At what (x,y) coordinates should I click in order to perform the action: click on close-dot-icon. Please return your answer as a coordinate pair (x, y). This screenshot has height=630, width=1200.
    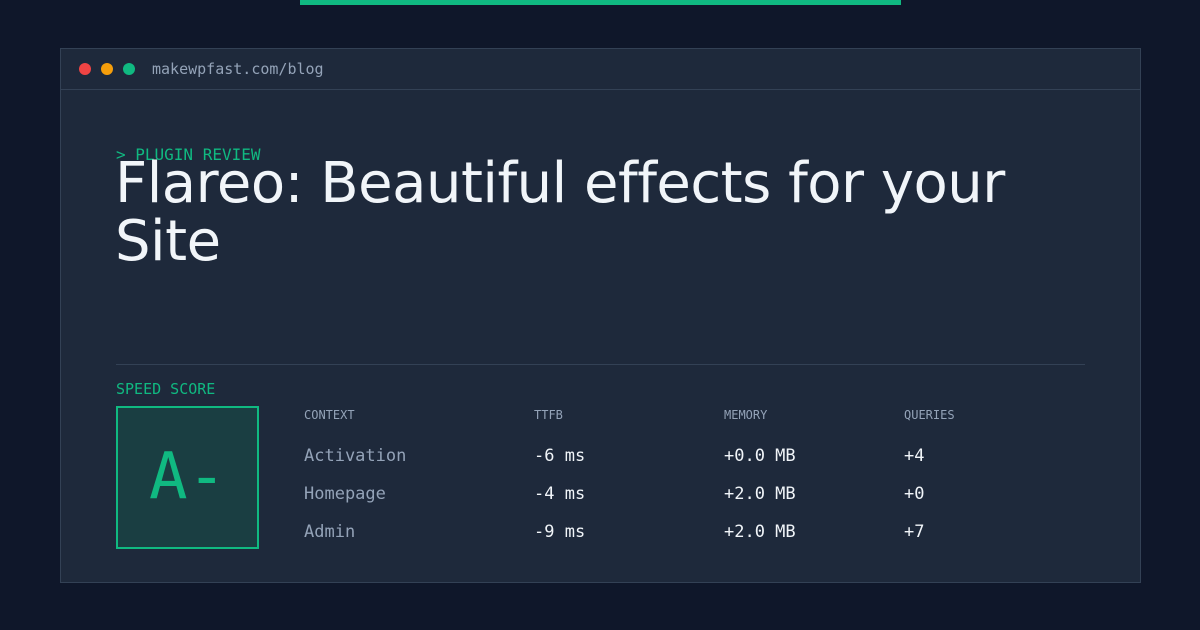
    Looking at the image, I should click on (85, 69).